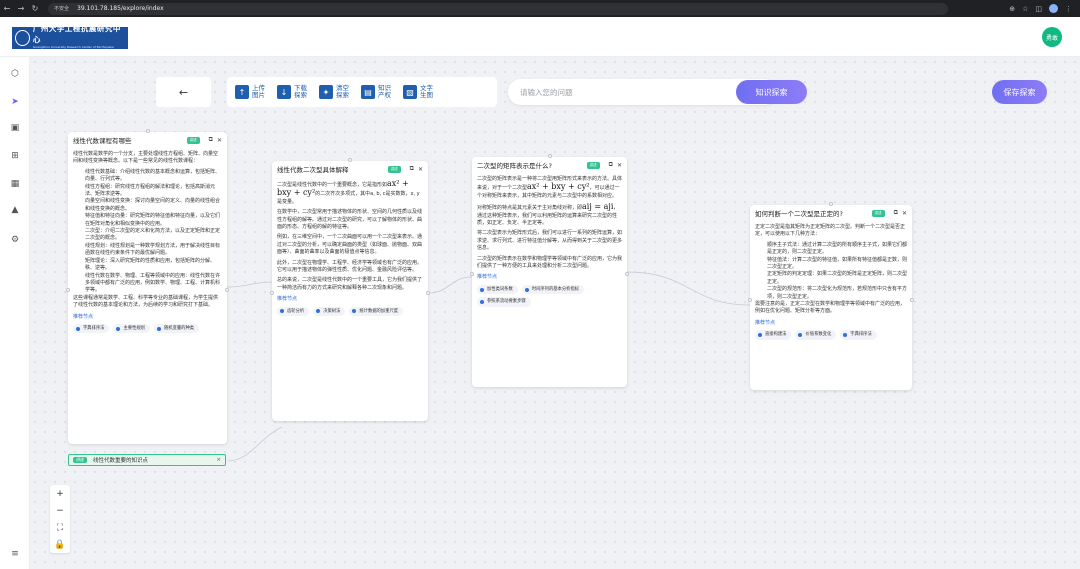 The width and height of the screenshot is (1080, 569). What do you see at coordinates (15, 128) in the screenshot?
I see `image-icon: ▣` at bounding box center [15, 128].